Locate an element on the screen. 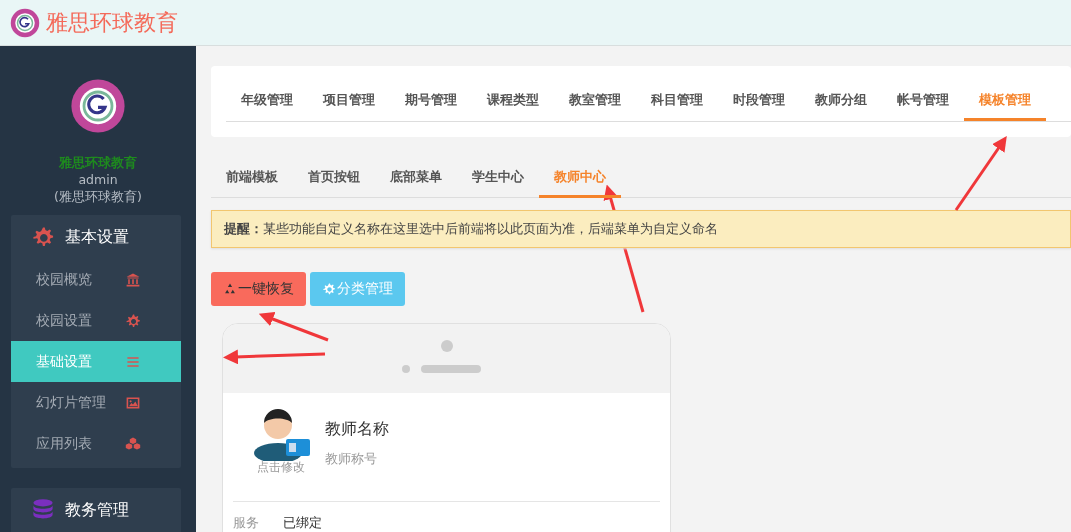 This screenshot has height=532, width=1071. tab: 项目管理 is located at coordinates (349, 100).